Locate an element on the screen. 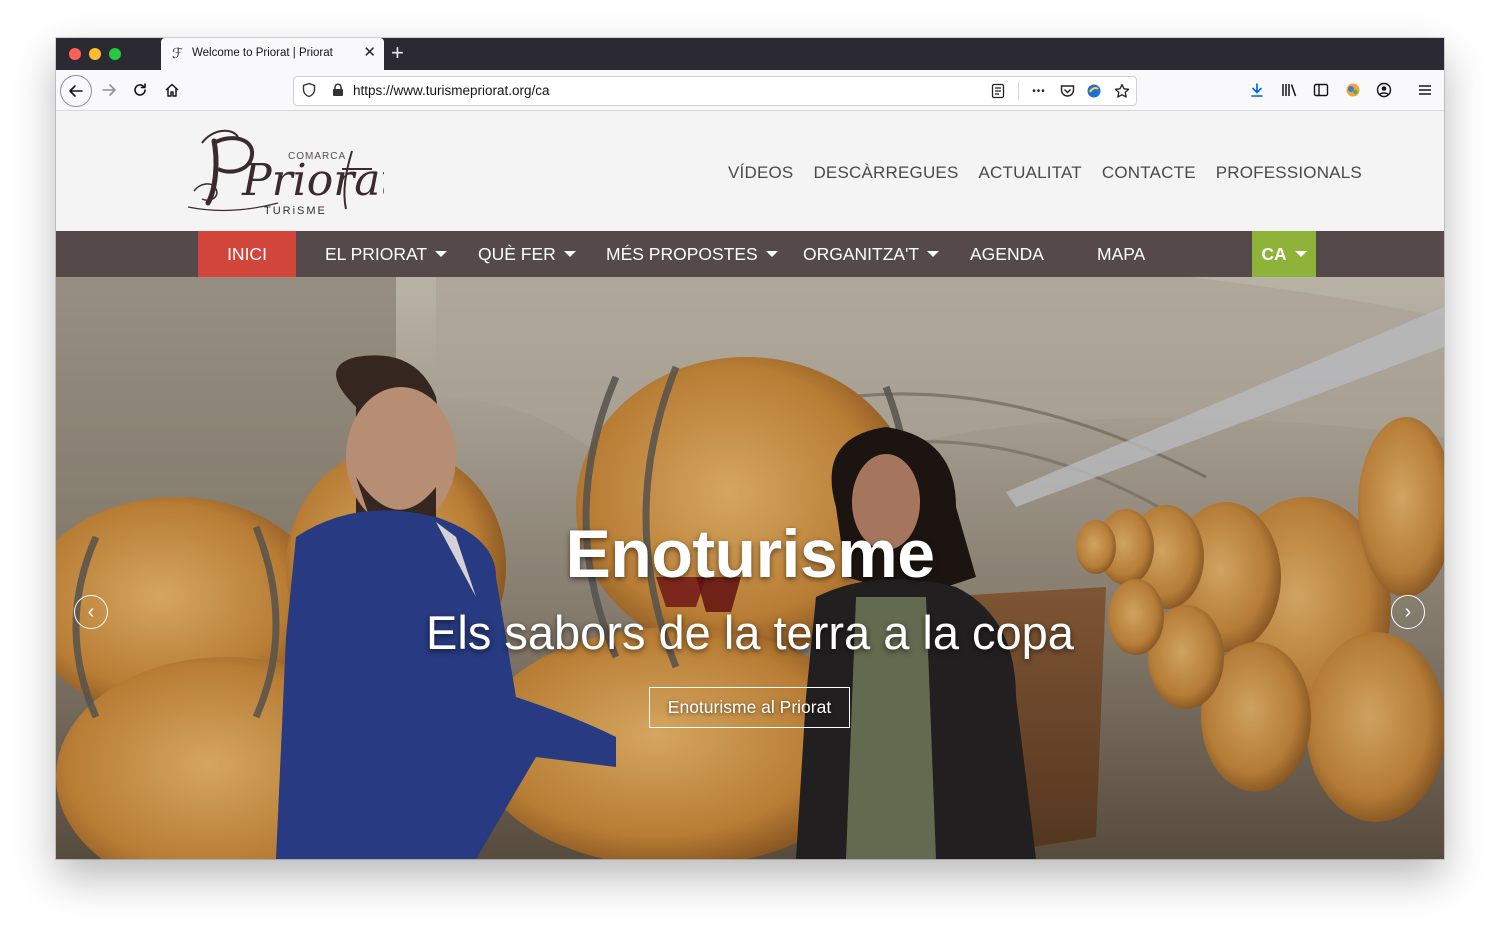  reload-button is located at coordinates (140, 90).